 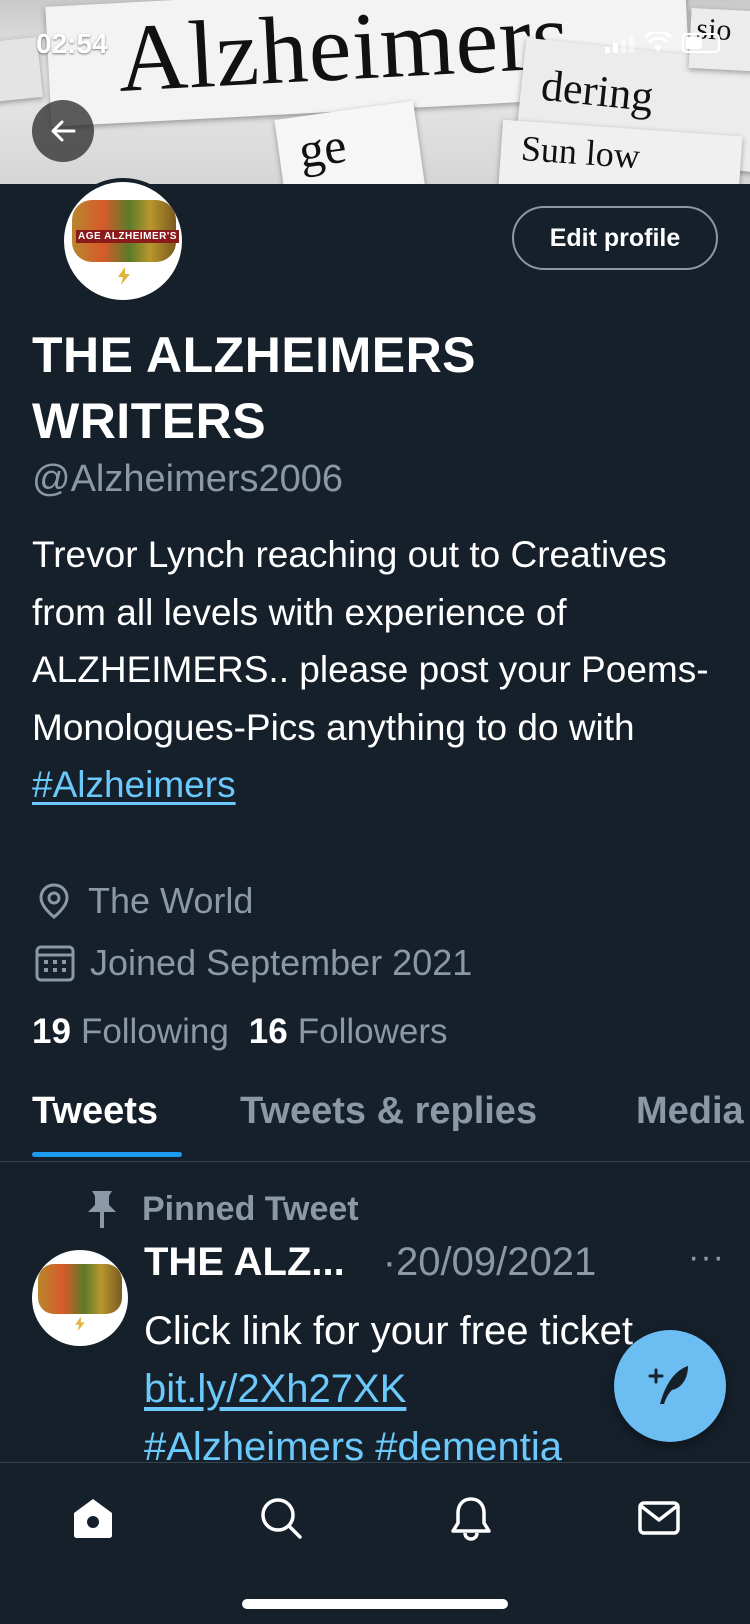 I want to click on bio-hashtag-link: #Alzheimers, so click(x=134, y=784).